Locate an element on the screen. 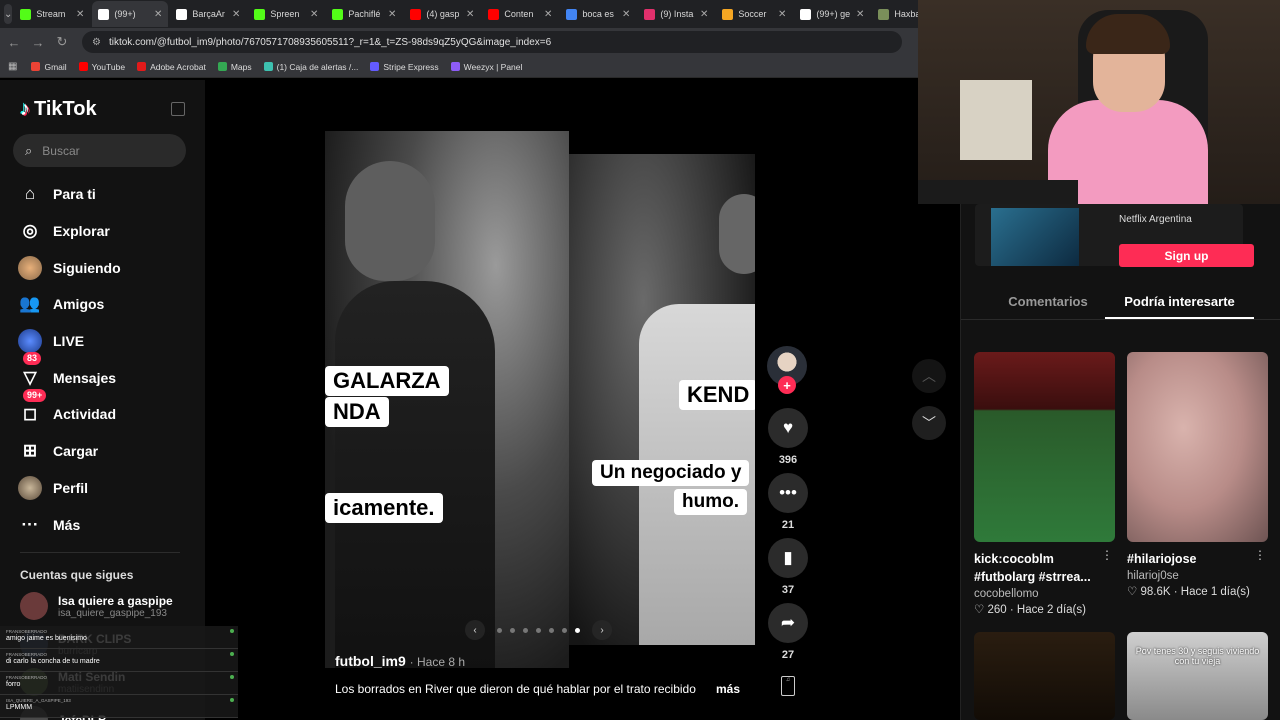 The height and width of the screenshot is (720, 1280). forward-icon: → is located at coordinates (38, 42).